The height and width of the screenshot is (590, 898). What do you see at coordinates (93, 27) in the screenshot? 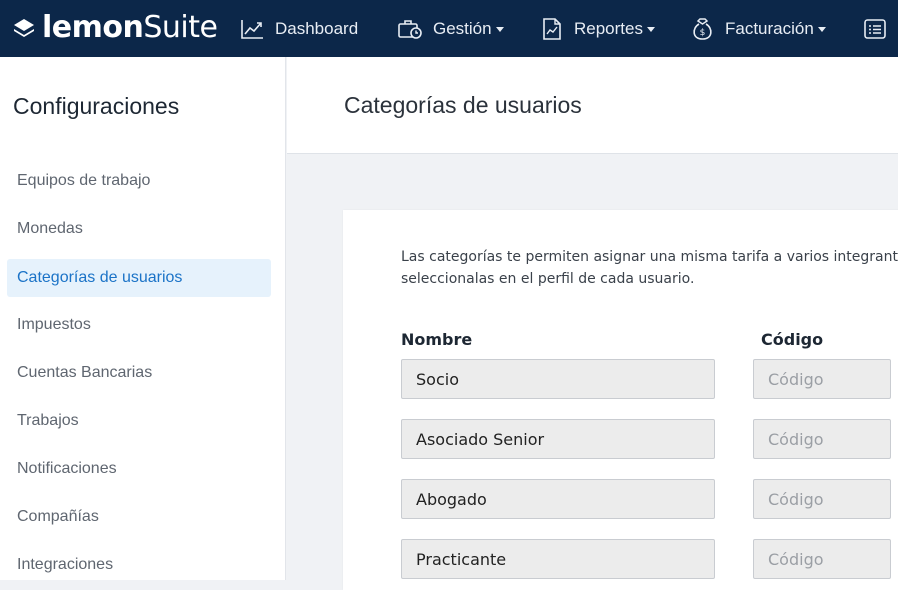
I see `logo-text-bold: lemon` at bounding box center [93, 27].